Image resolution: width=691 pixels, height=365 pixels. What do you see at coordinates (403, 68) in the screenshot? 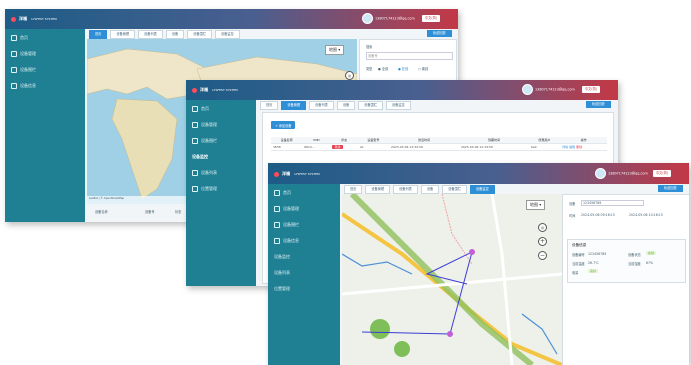
I see `filter-online: ● 在线` at bounding box center [403, 68].